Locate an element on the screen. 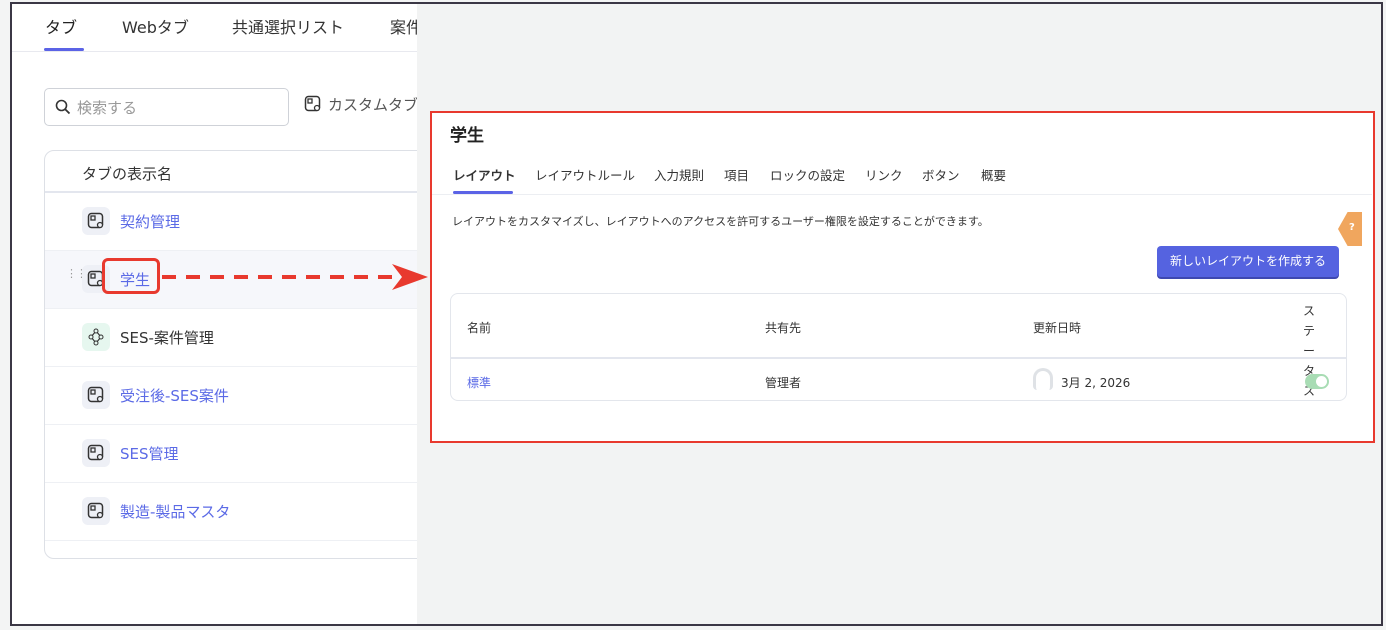 The image size is (1386, 630). layout-name-link: 標準 is located at coordinates (479, 382).